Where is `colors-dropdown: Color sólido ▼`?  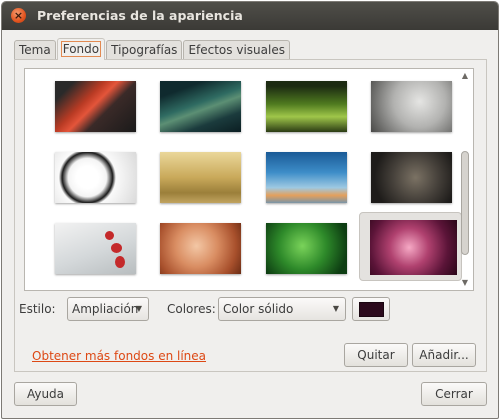
colors-dropdown: Color sólido ▼ is located at coordinates (282, 309).